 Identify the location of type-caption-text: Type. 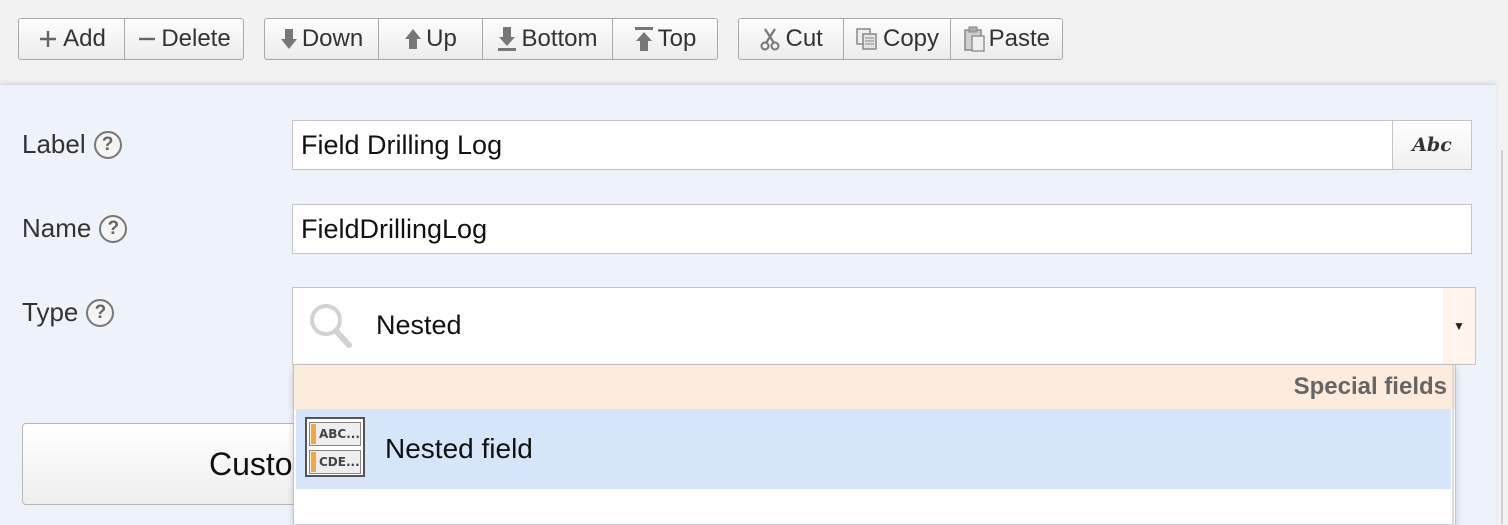
(50, 312).